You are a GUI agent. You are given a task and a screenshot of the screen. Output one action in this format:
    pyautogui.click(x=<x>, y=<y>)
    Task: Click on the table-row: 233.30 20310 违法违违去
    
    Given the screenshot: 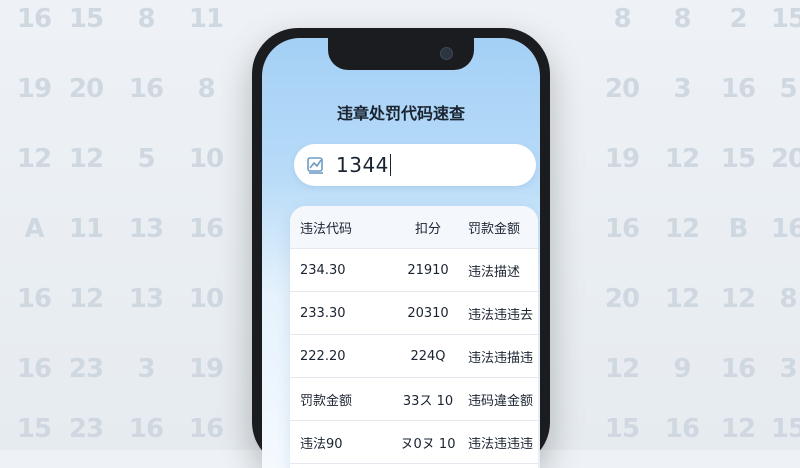 What is the action you would take?
    pyautogui.click(x=414, y=313)
    